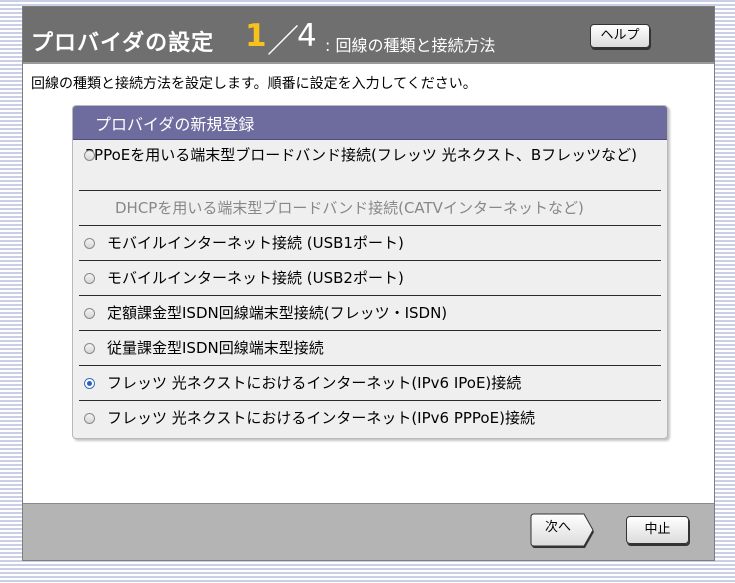  I want to click on next-button: 次へ, so click(563, 531).